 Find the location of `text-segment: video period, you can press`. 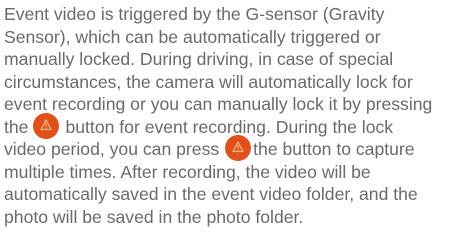

text-segment: video period, you can press is located at coordinates (112, 149).